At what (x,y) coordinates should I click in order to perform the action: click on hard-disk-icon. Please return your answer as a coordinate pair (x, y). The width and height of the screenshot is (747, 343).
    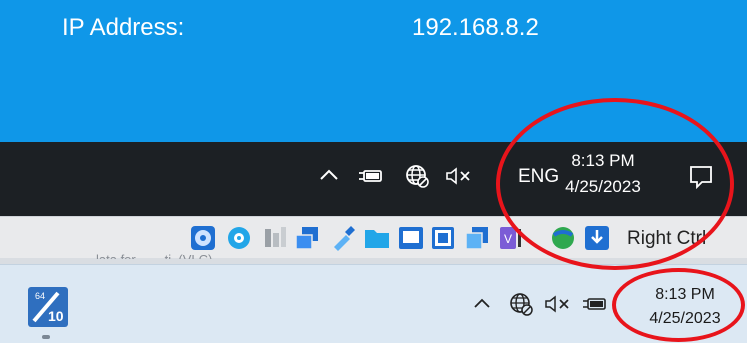
    Looking at the image, I should click on (203, 238).